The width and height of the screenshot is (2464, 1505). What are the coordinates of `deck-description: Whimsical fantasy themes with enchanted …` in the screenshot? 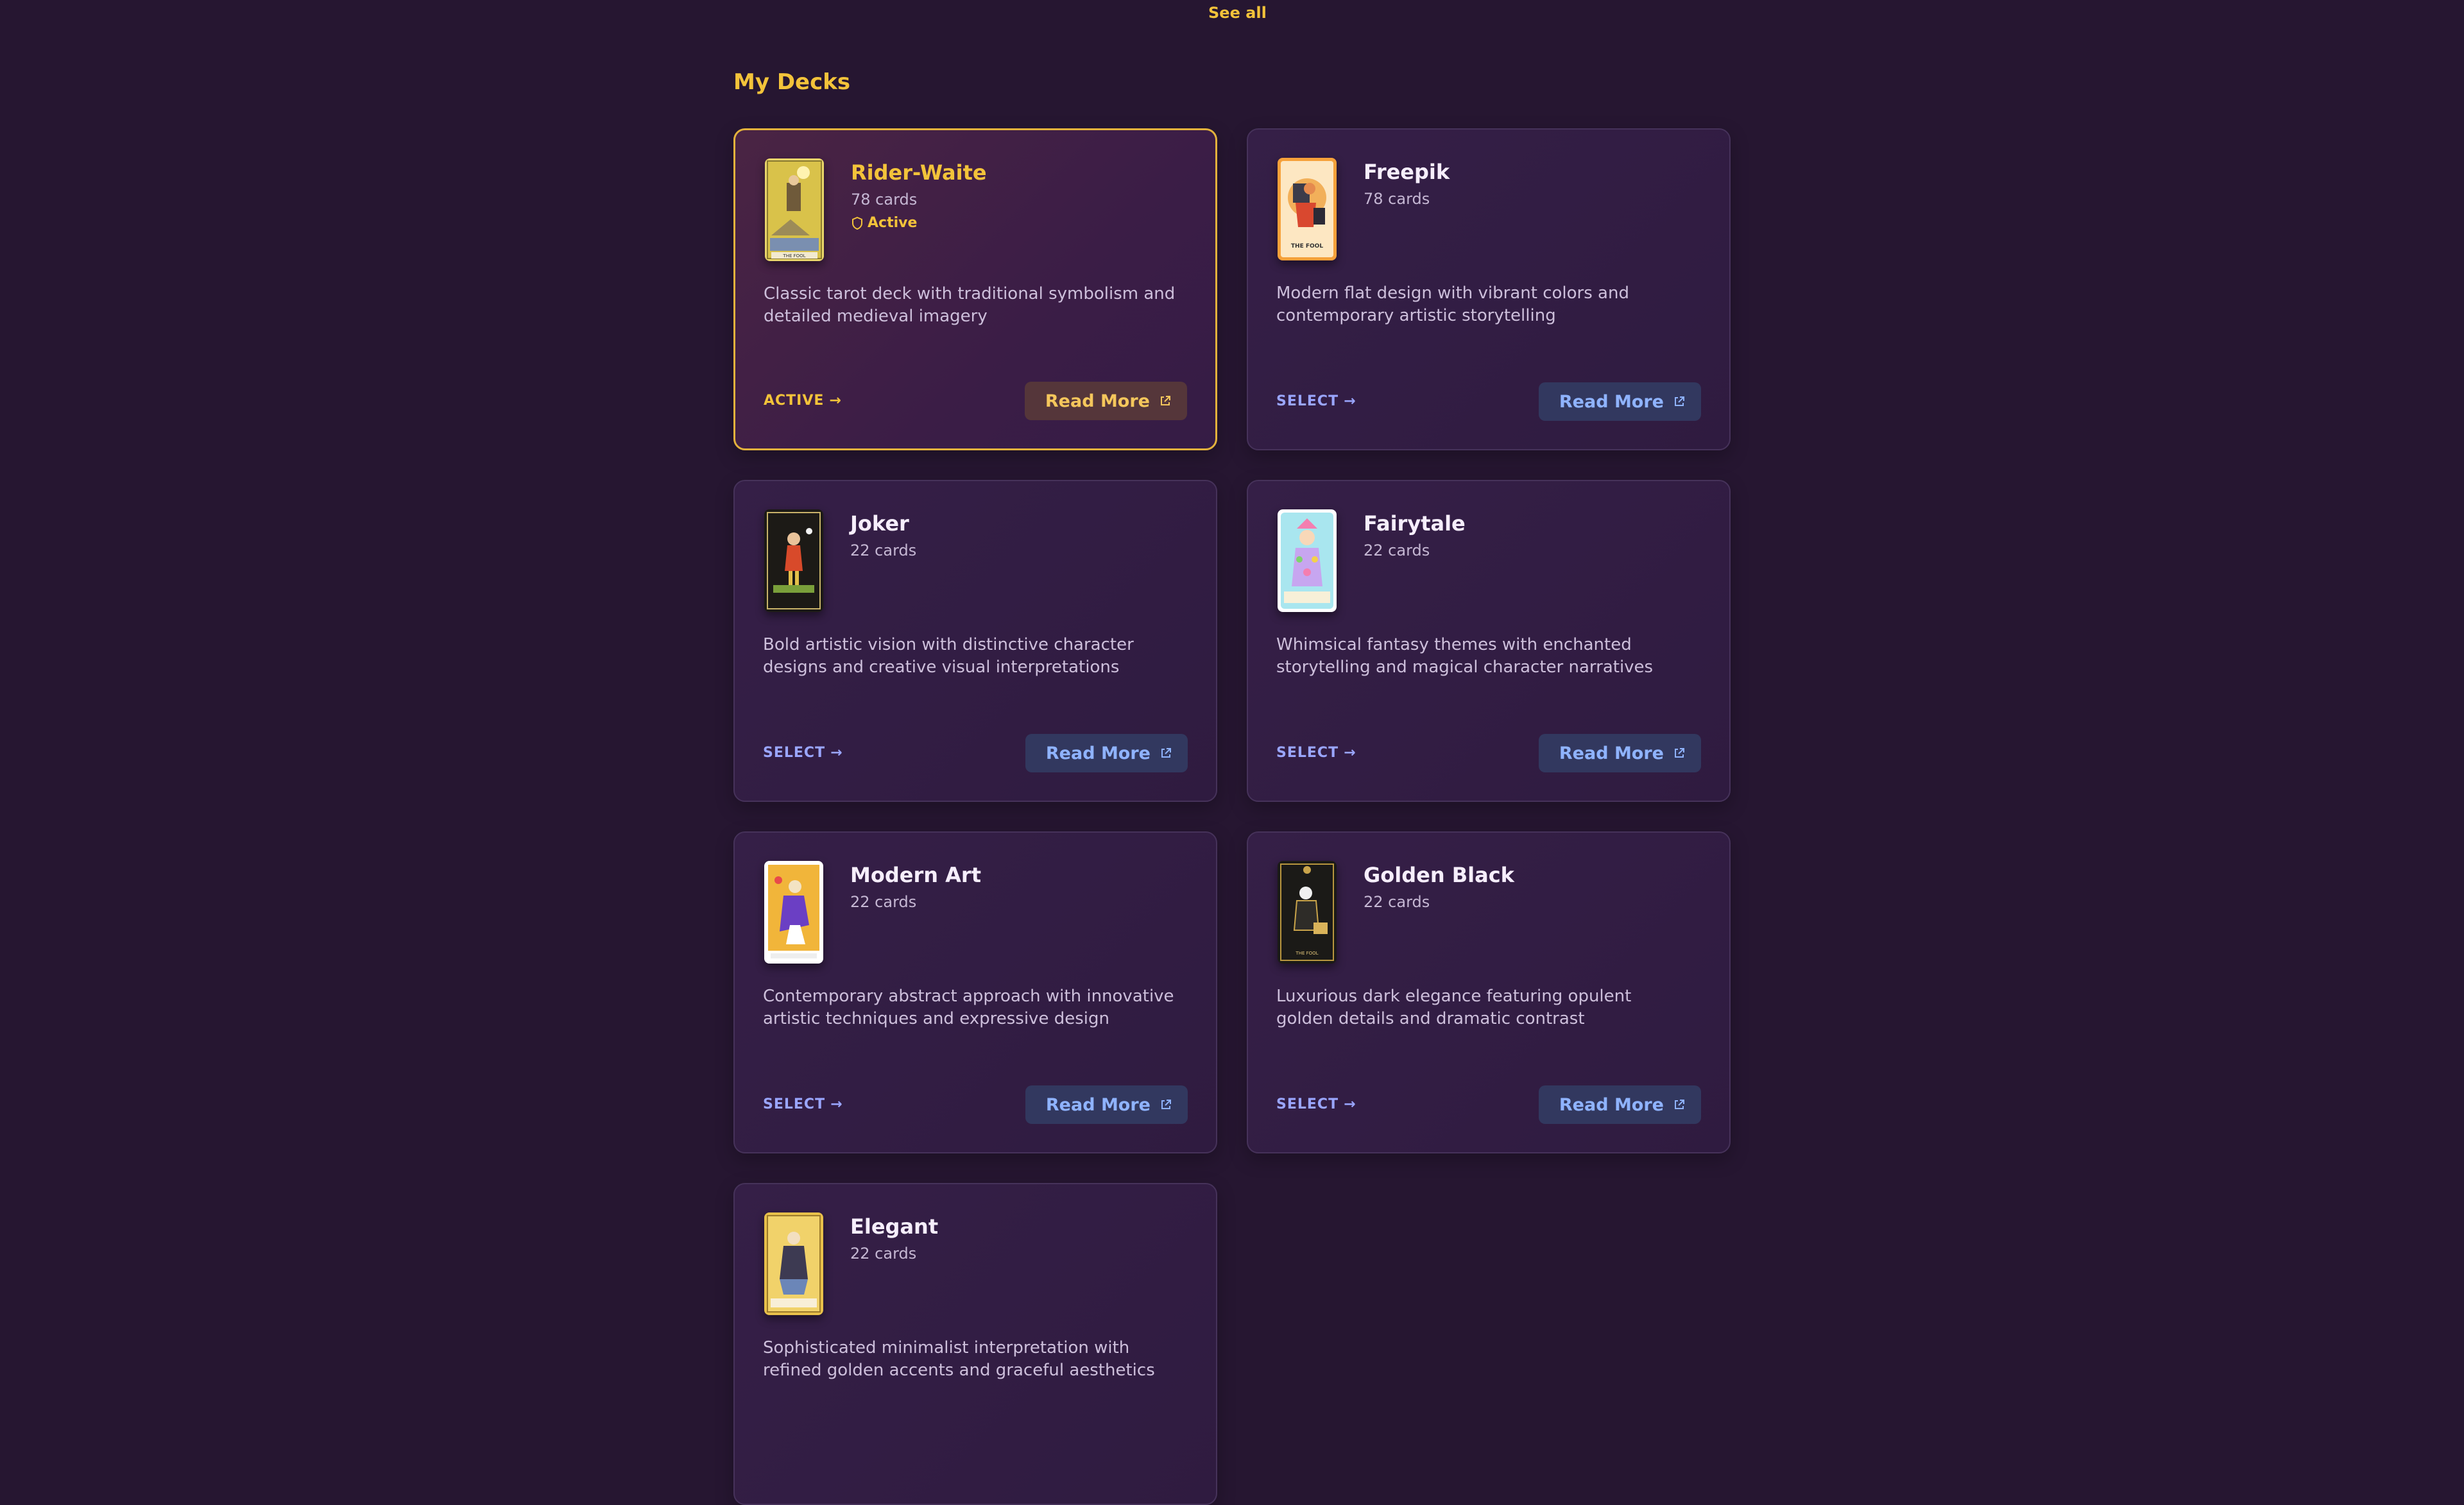 It's located at (1465, 656).